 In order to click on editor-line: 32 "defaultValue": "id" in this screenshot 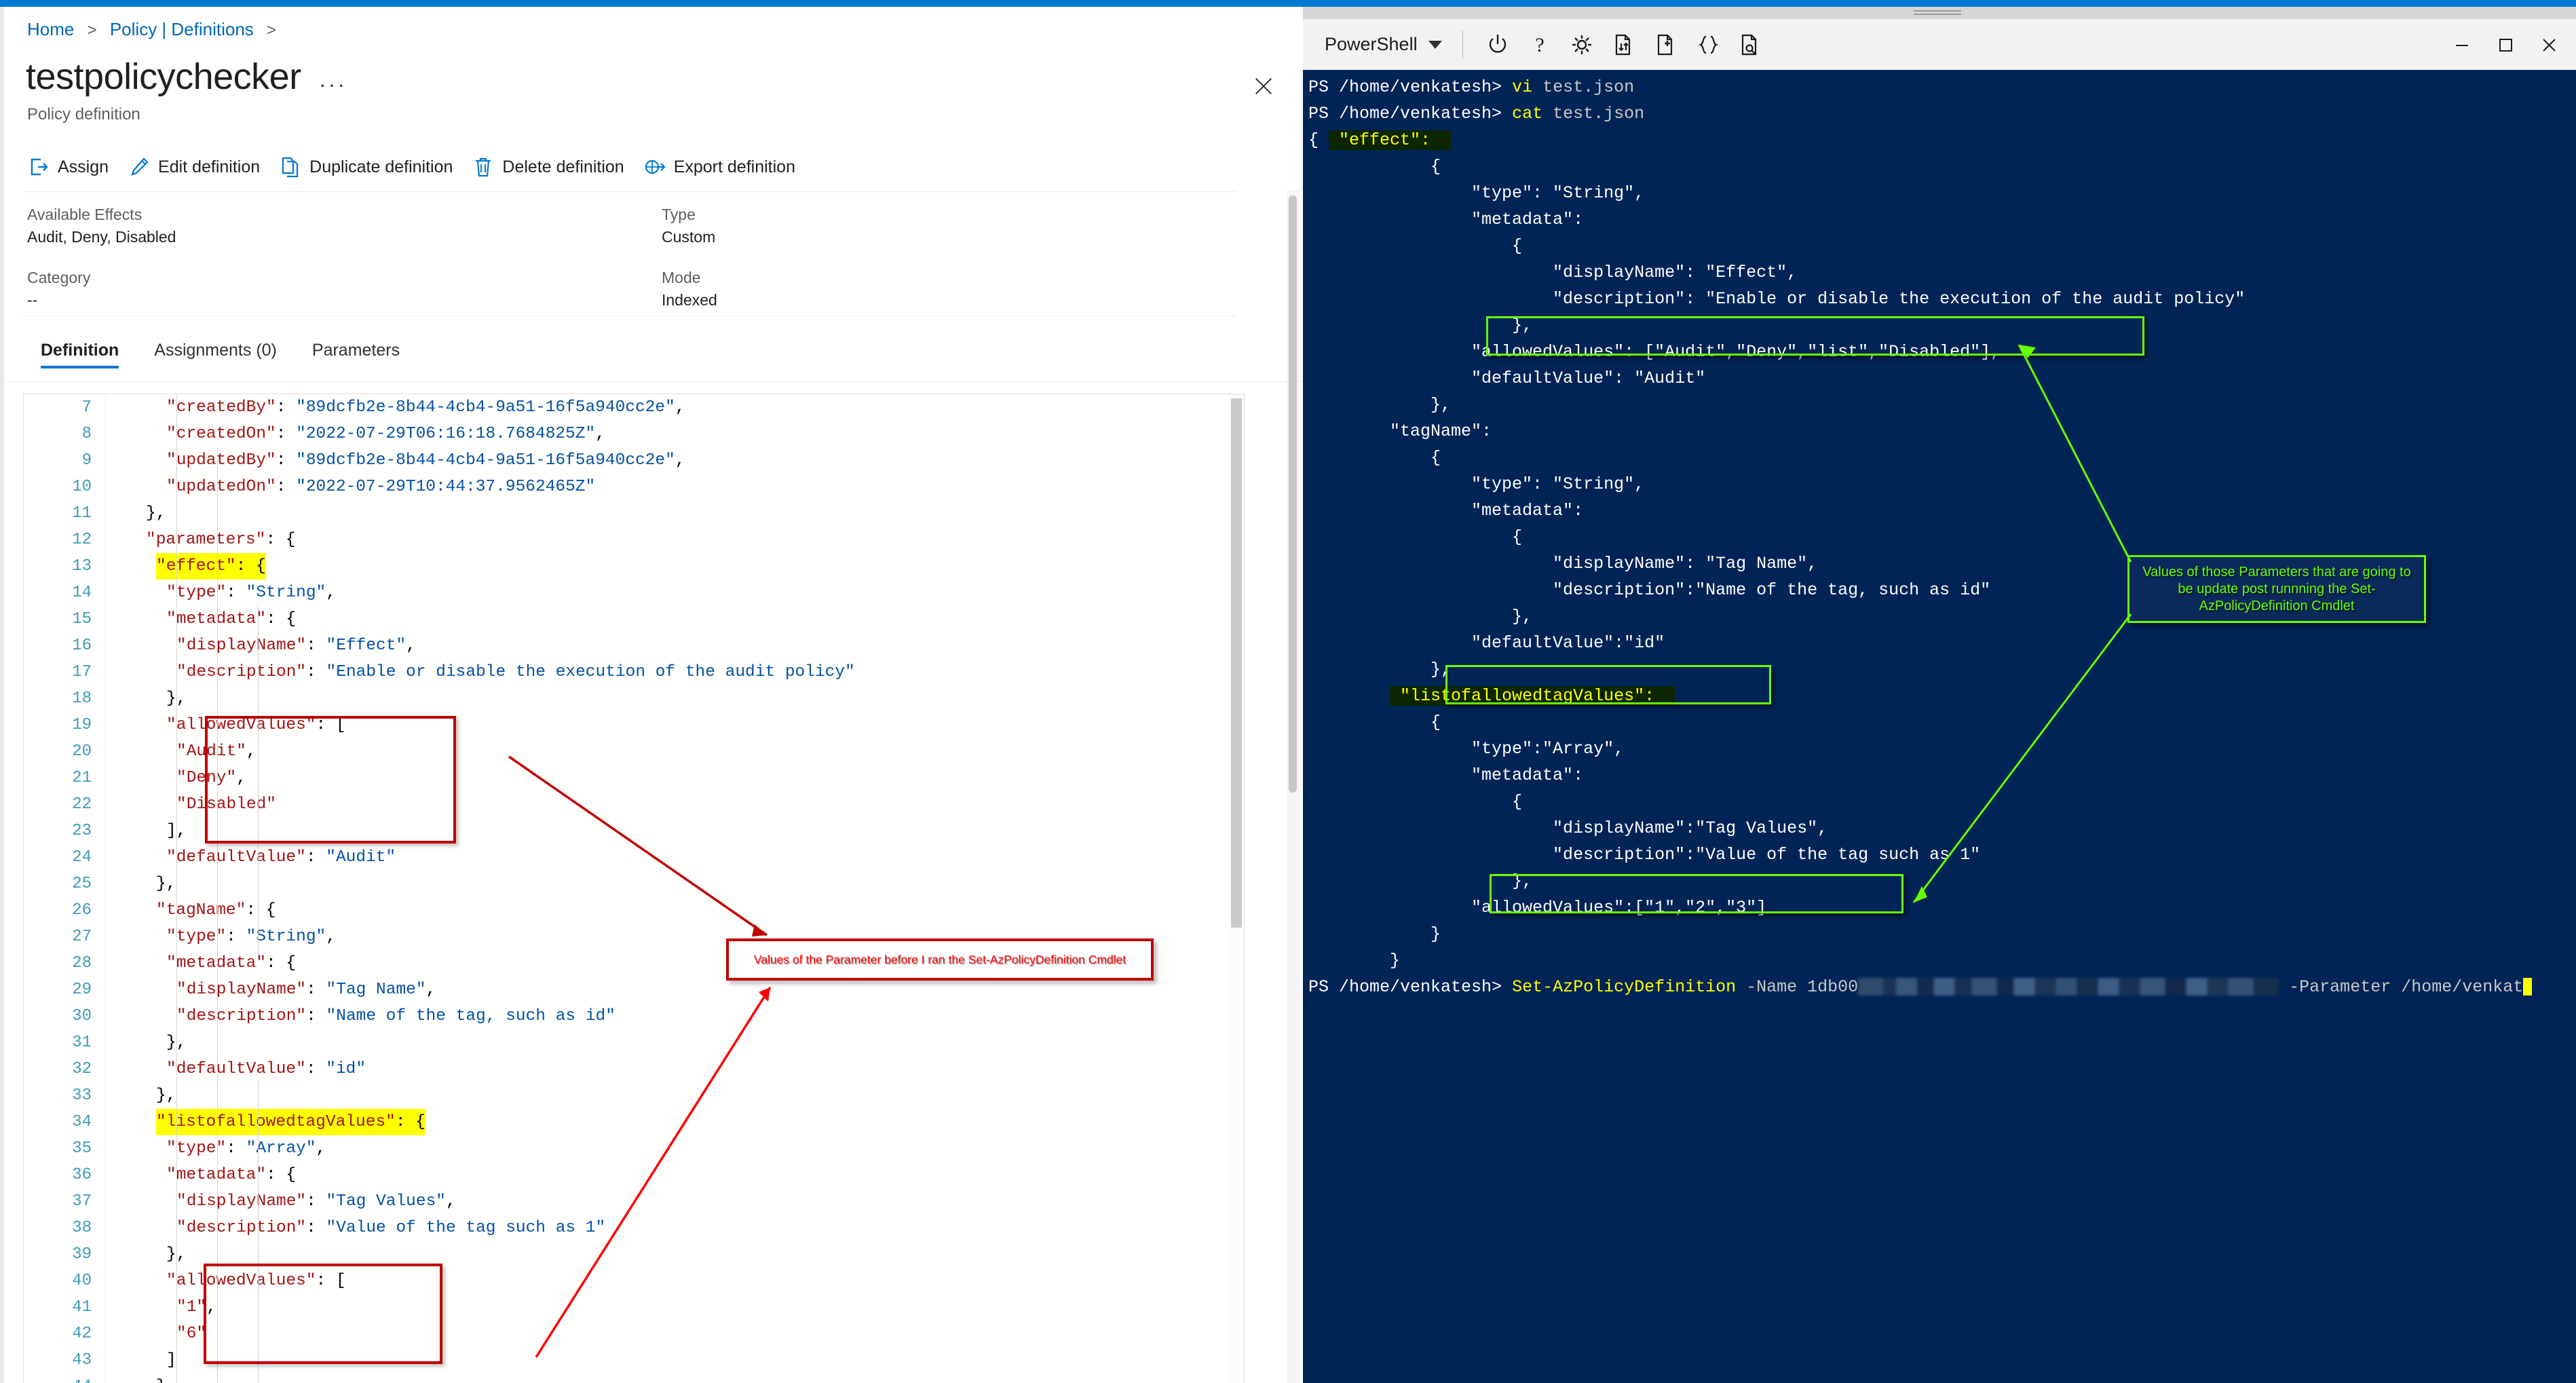, I will do `click(634, 1069)`.